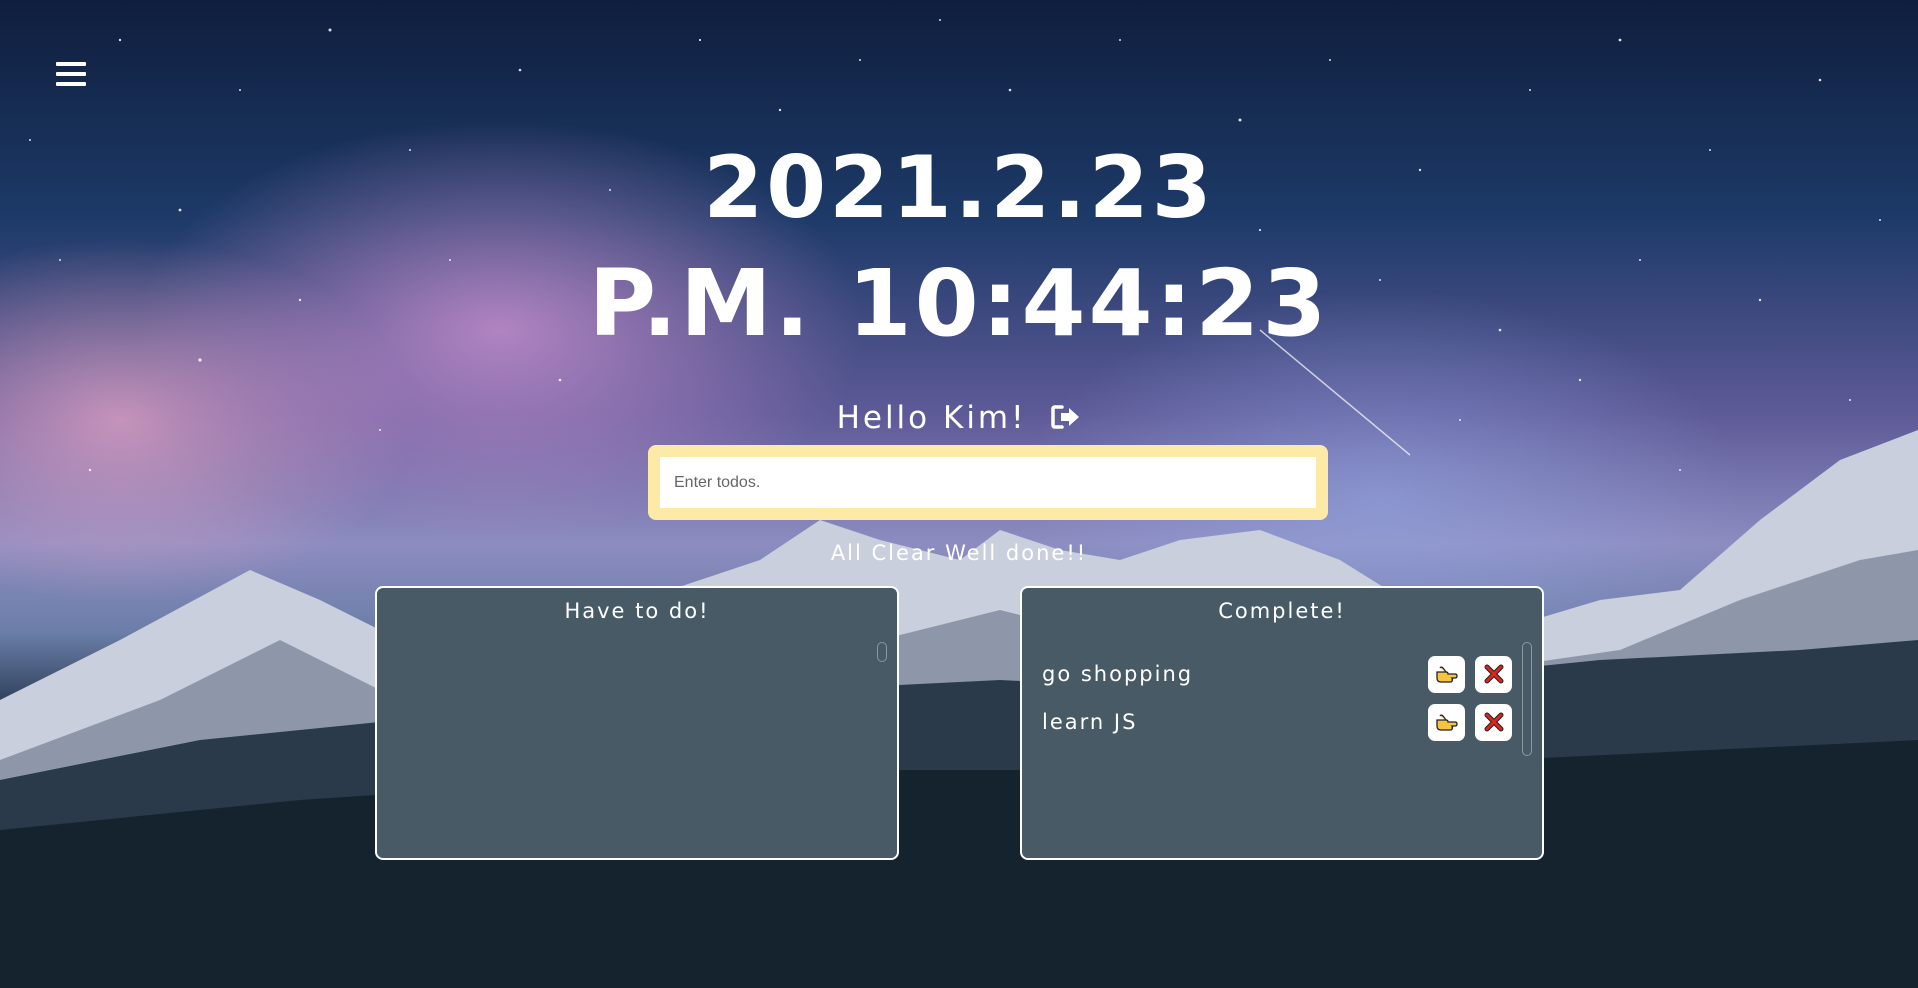 The image size is (1918, 988). I want to click on hamburger-menu-icon, so click(71, 76).